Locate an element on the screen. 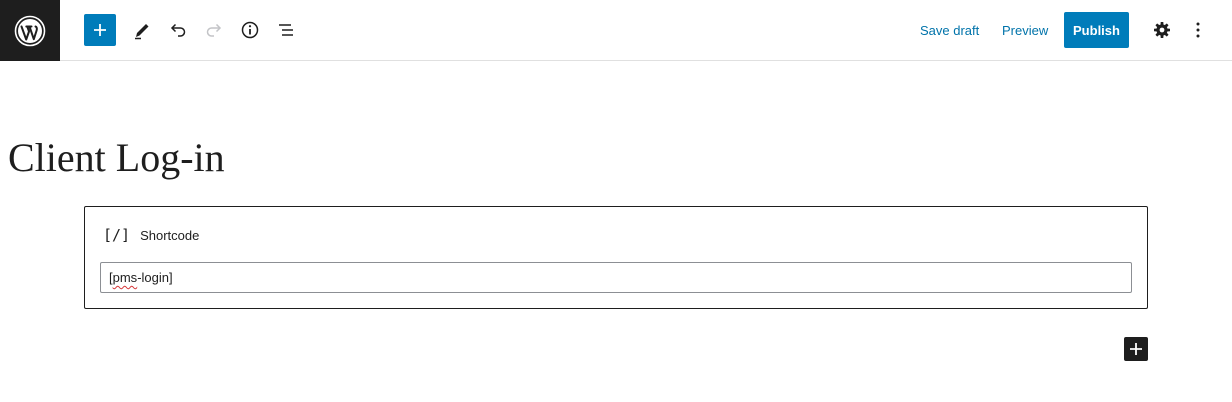  shortcode-block-label: Shortcode is located at coordinates (170, 235).